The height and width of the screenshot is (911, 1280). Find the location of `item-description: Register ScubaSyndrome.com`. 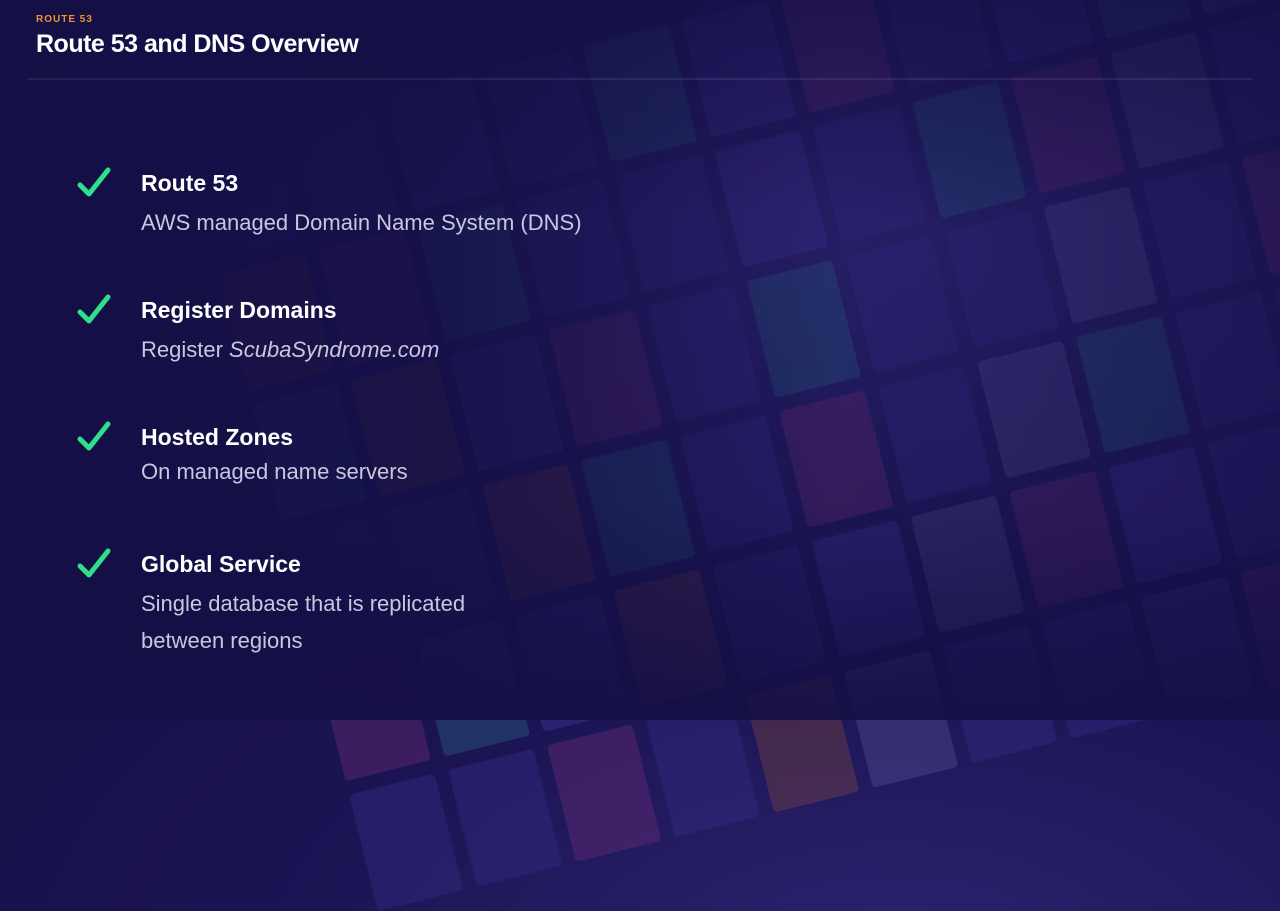

item-description: Register ScubaSyndrome.com is located at coordinates (421, 349).